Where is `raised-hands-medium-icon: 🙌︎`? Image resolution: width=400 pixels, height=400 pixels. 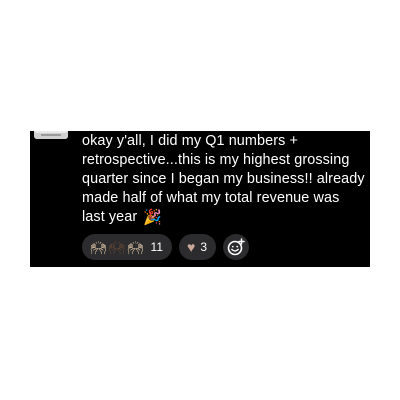 raised-hands-medium-icon: 🙌︎ is located at coordinates (135, 247).